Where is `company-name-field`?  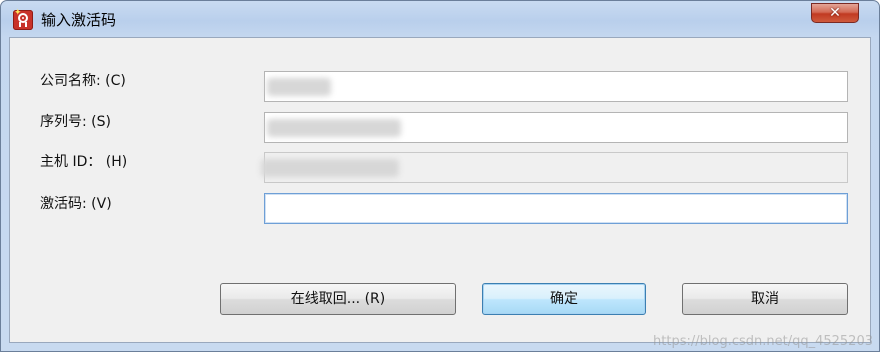
company-name-field is located at coordinates (556, 86).